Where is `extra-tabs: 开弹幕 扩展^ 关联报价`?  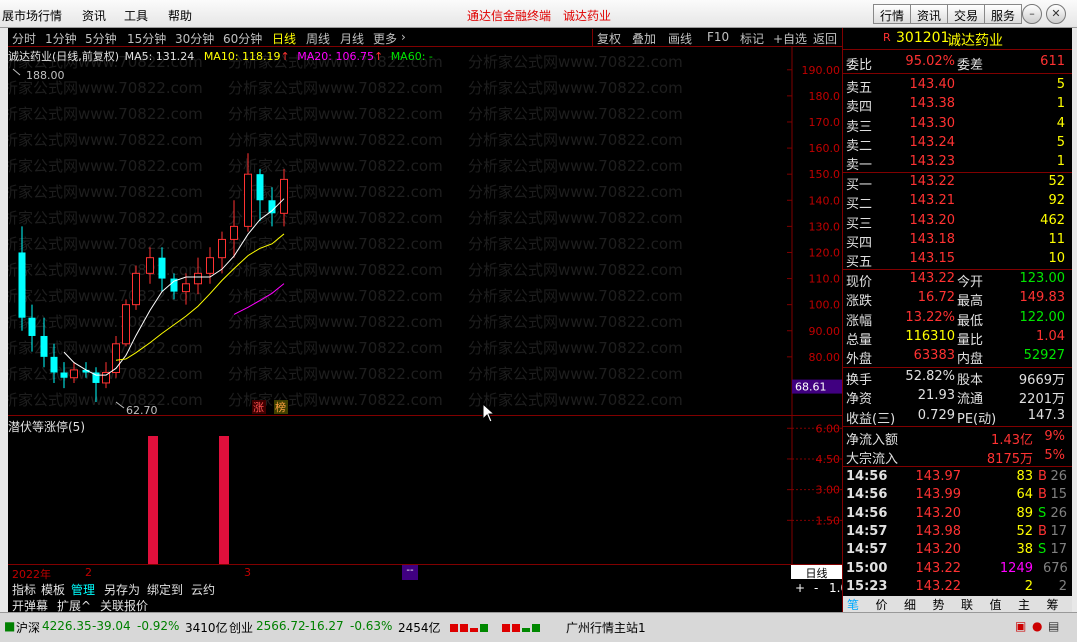
extra-tabs: 开弹幕 扩展^ 关联报价 is located at coordinates (425, 604).